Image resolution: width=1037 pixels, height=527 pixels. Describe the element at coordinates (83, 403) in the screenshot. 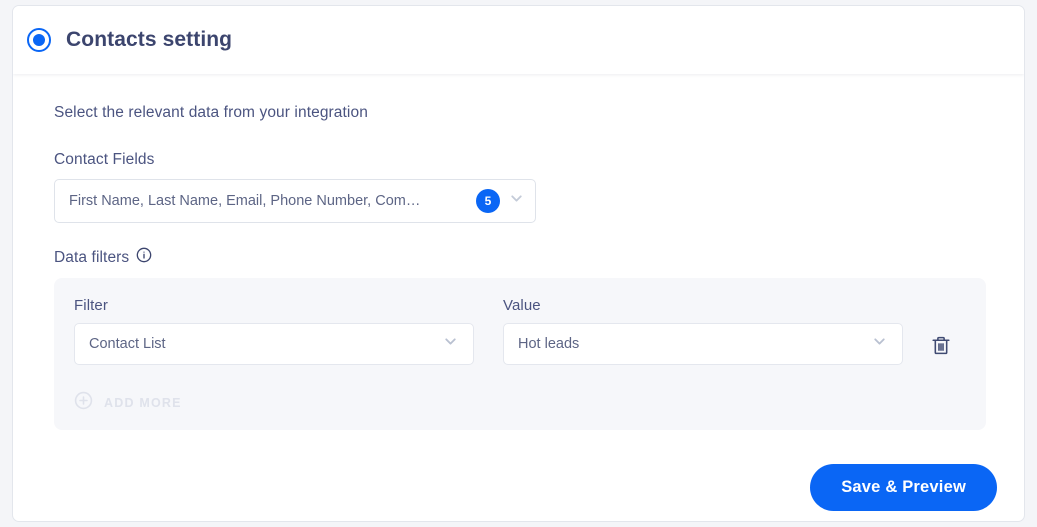

I see `plus-circle-icon` at that location.